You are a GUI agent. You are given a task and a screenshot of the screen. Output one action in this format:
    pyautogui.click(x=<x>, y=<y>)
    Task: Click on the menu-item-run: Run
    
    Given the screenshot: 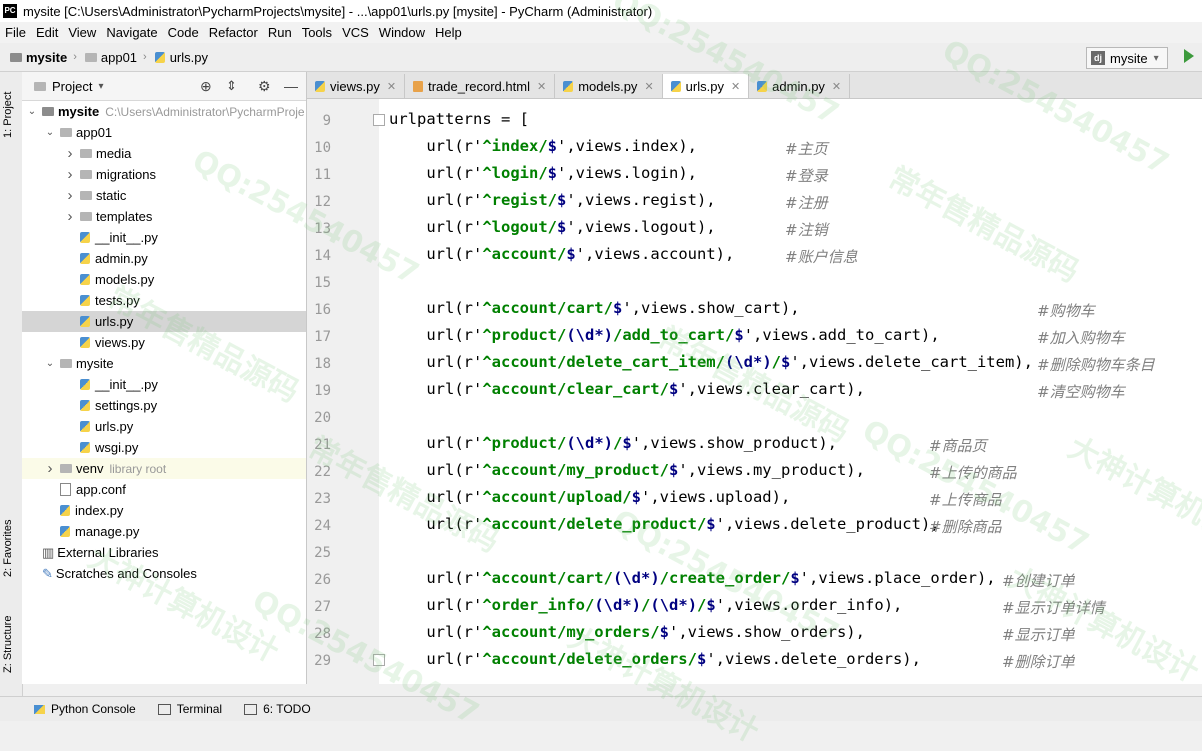 What is the action you would take?
    pyautogui.click(x=280, y=32)
    